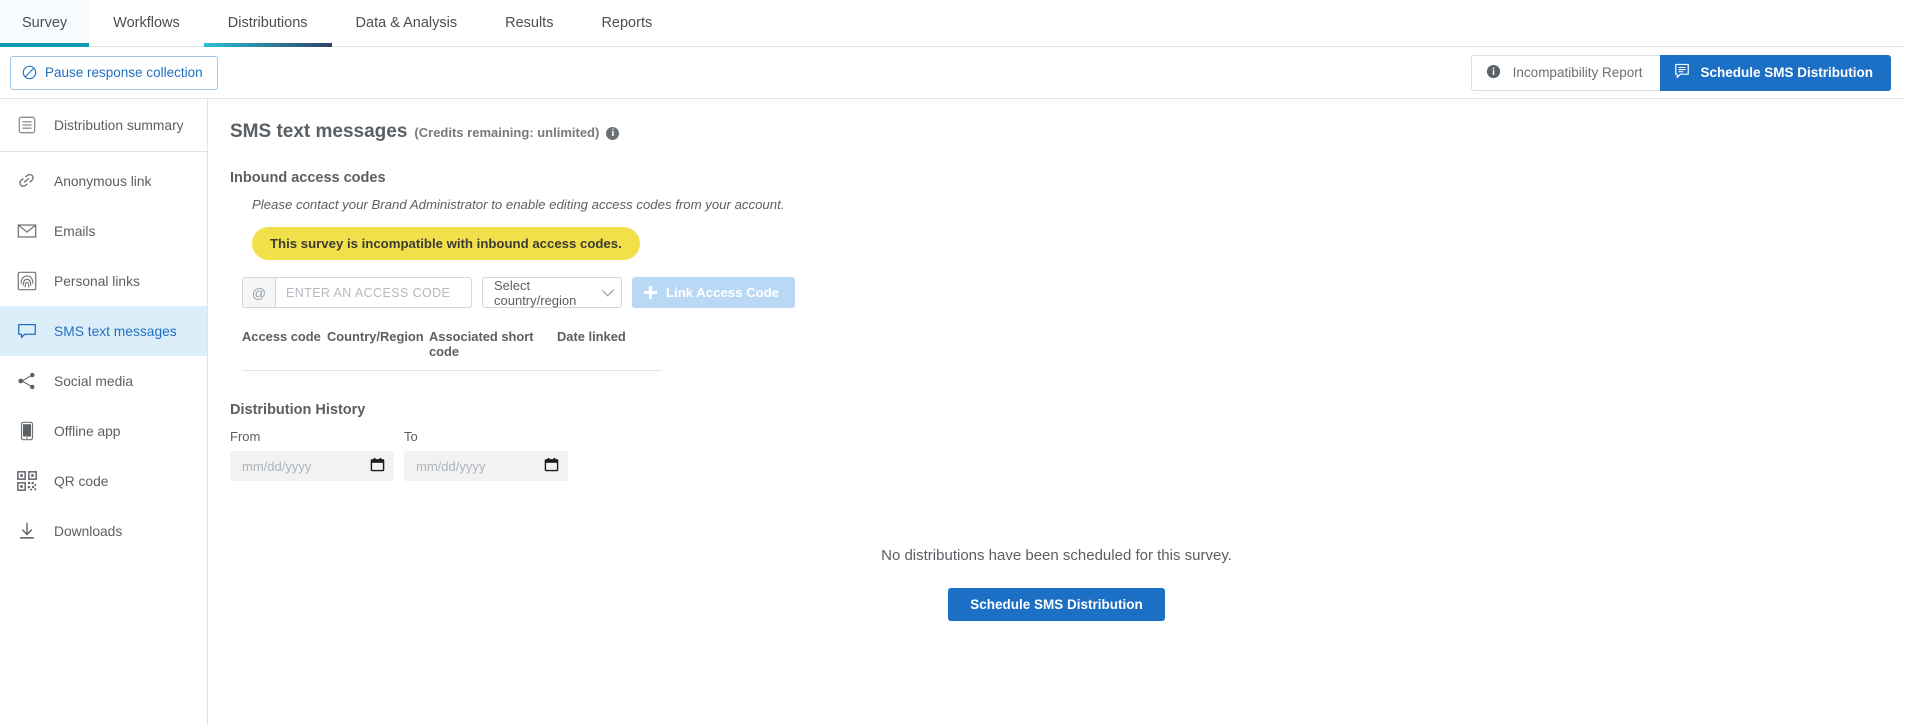  I want to click on tab-reports-label: Reports, so click(627, 23).